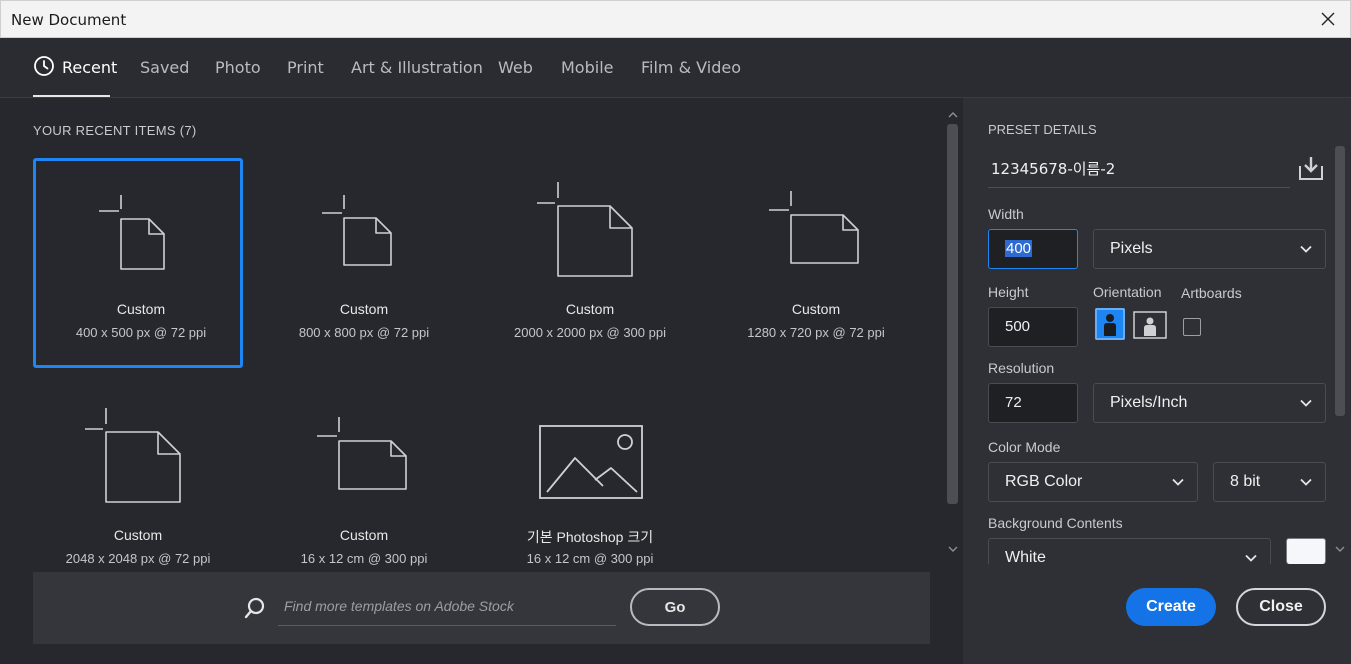 The width and height of the screenshot is (1351, 664). I want to click on item-size: 2048 x 2048 px @ 72 ppi, so click(138, 558).